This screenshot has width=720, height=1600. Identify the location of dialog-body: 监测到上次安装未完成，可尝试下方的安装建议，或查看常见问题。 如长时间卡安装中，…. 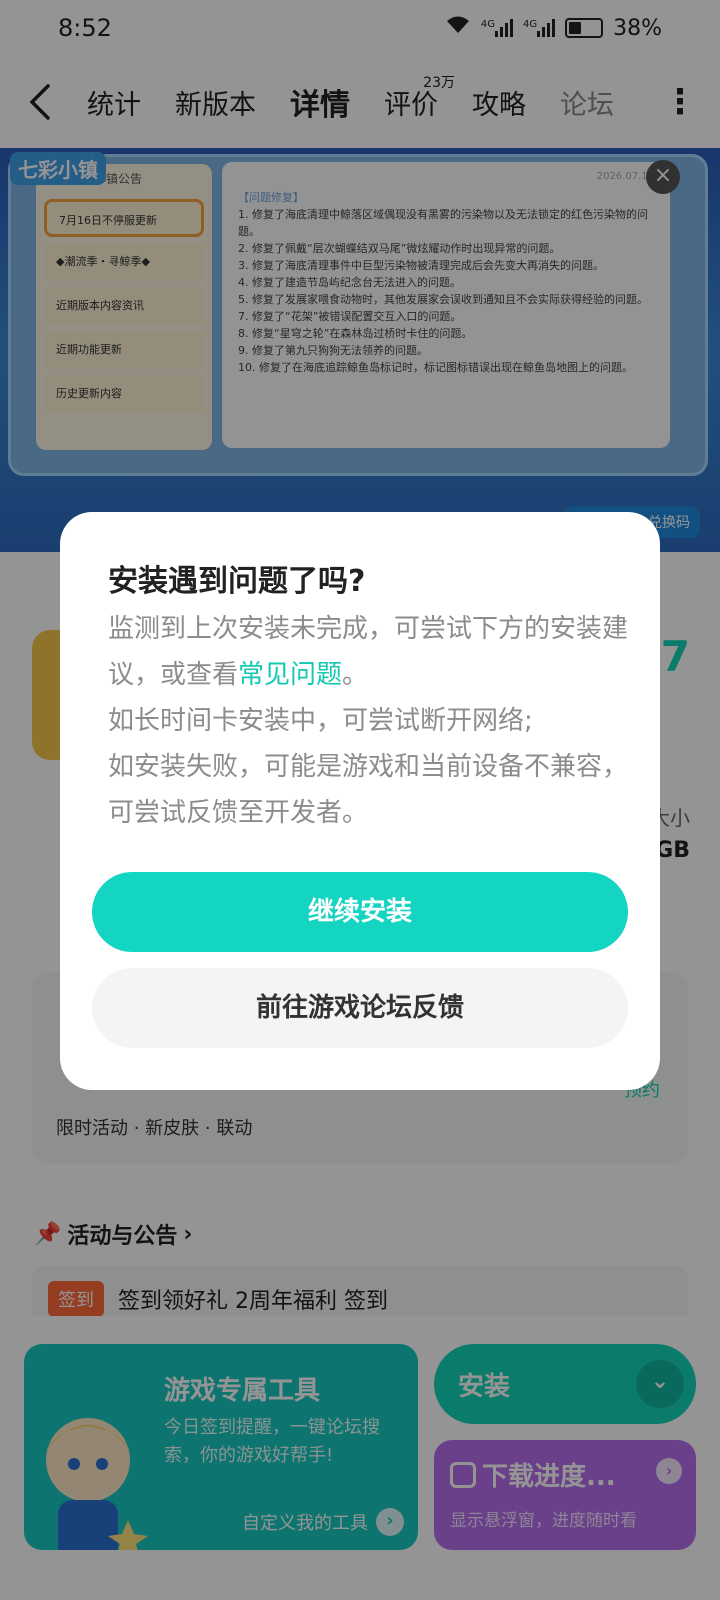
(368, 721).